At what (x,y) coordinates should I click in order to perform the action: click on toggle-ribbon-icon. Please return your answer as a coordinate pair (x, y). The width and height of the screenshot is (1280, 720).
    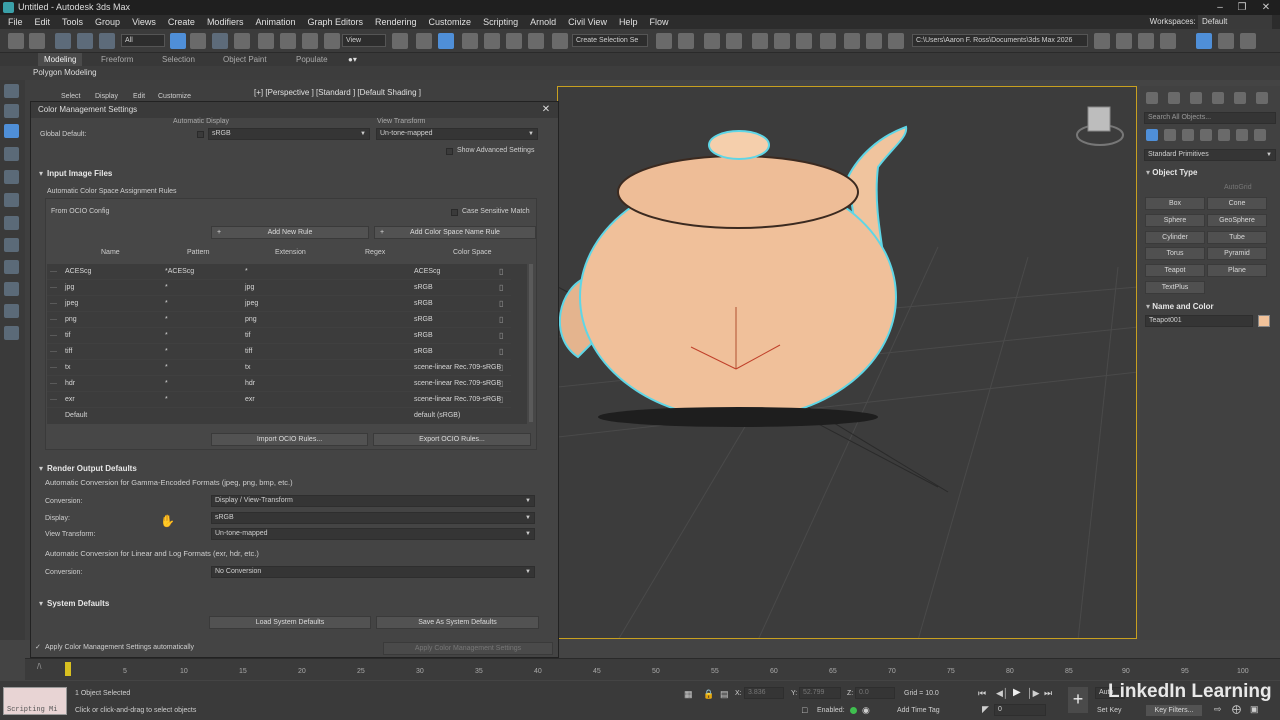
    Looking at the image, I should click on (760, 41).